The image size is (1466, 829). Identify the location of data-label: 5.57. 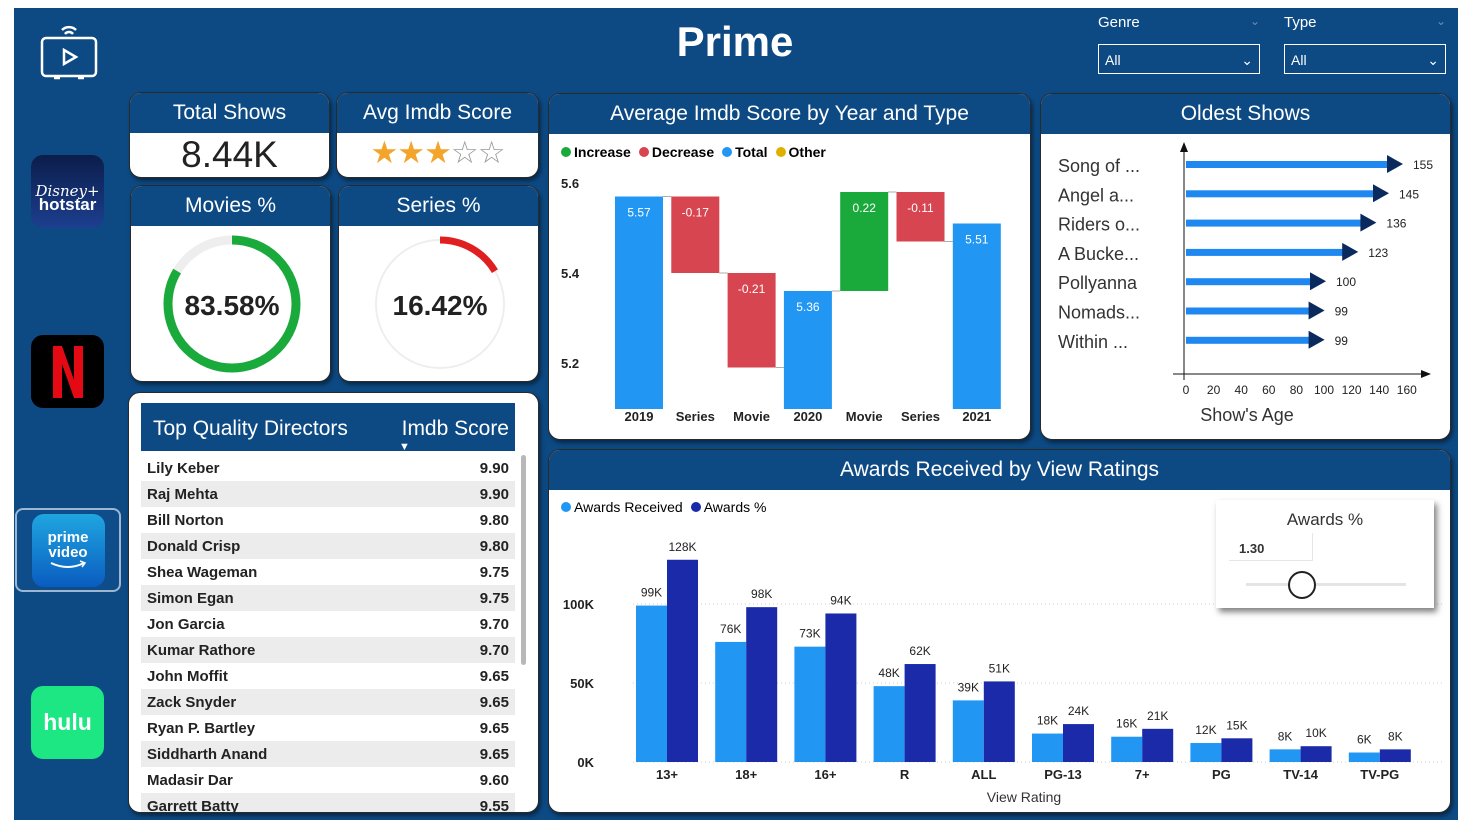
(639, 213).